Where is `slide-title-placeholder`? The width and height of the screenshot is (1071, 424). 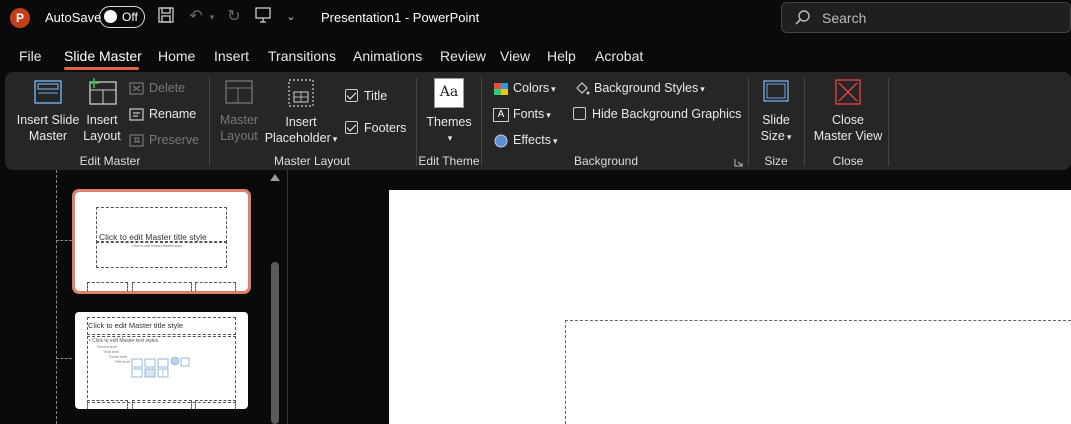 slide-title-placeholder is located at coordinates (818, 372).